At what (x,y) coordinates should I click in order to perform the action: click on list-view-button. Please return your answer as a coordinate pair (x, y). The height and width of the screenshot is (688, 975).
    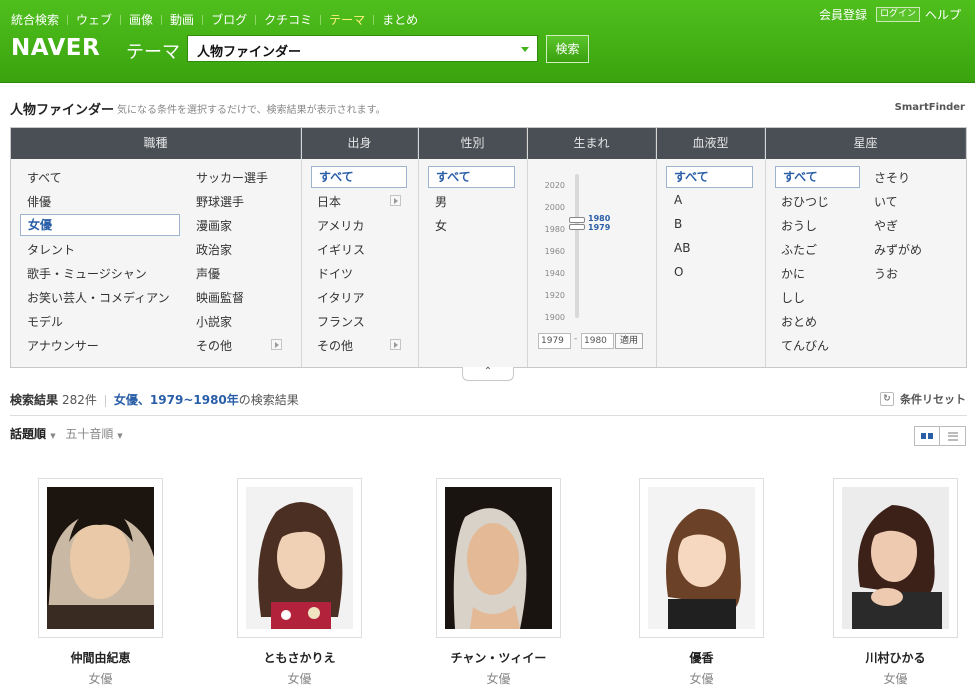
    Looking at the image, I should click on (953, 436).